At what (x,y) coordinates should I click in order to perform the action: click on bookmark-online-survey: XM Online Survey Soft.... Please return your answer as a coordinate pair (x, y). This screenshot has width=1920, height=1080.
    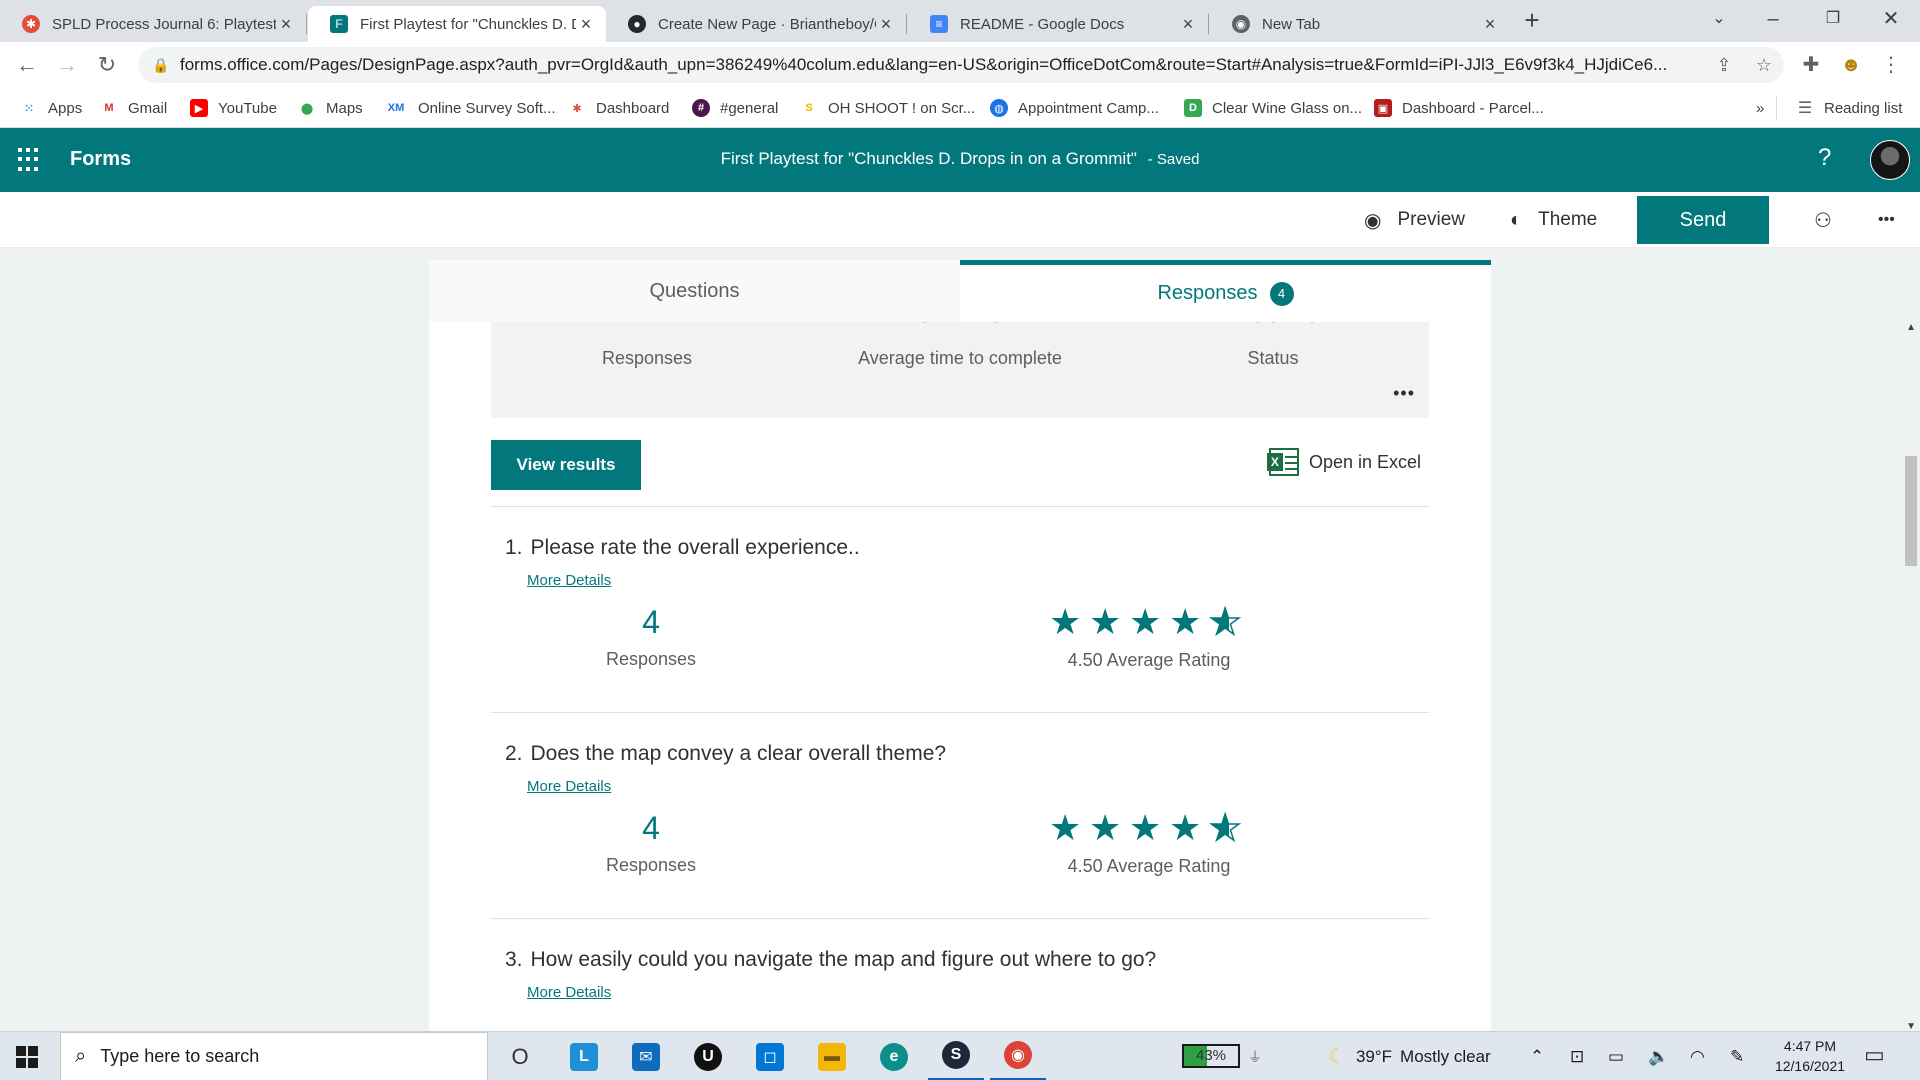
    Looking at the image, I should click on (470, 108).